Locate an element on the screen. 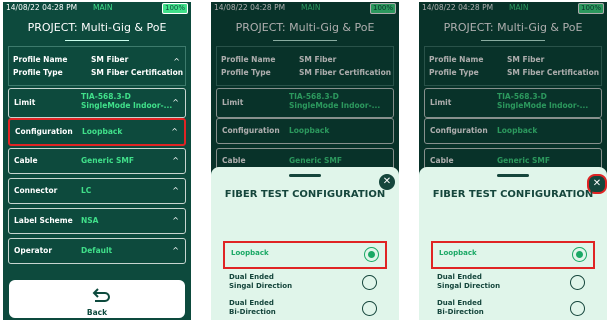 The height and width of the screenshot is (322, 607). status-time: 14/08/22 04:28 PM is located at coordinates (42, 7).